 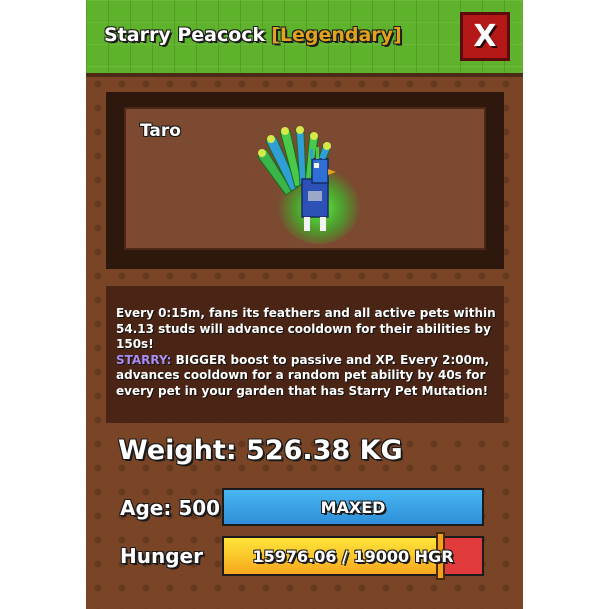 I want to click on peacock-pet-icon, so click(x=309, y=185).